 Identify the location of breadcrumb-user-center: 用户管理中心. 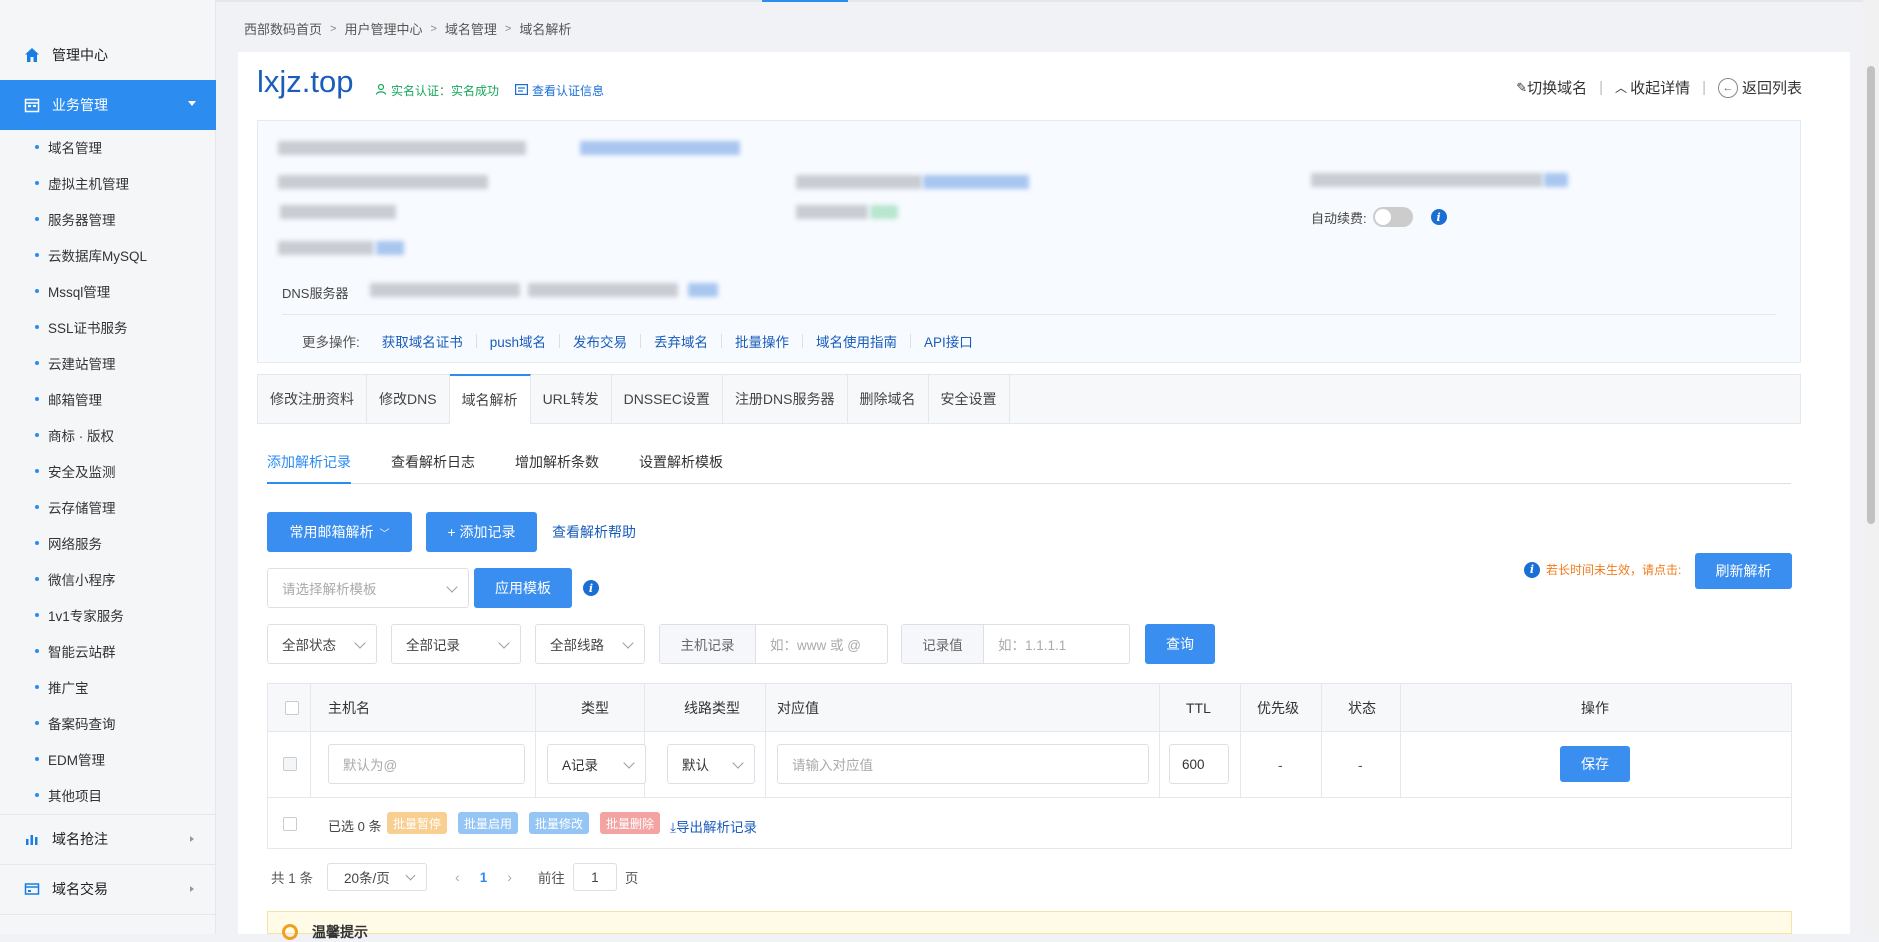
(383, 28).